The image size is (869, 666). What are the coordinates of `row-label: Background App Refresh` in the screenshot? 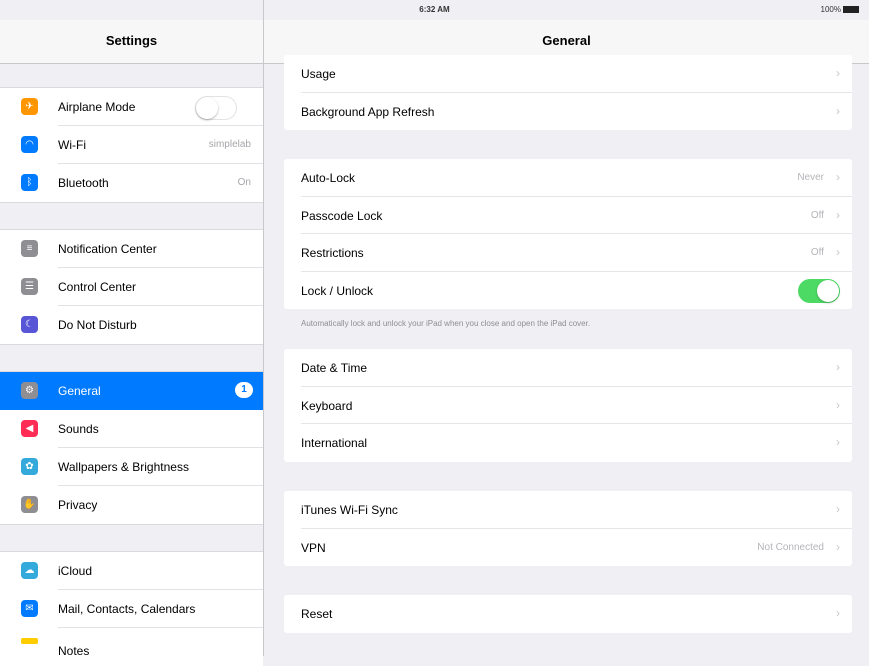 It's located at (368, 111).